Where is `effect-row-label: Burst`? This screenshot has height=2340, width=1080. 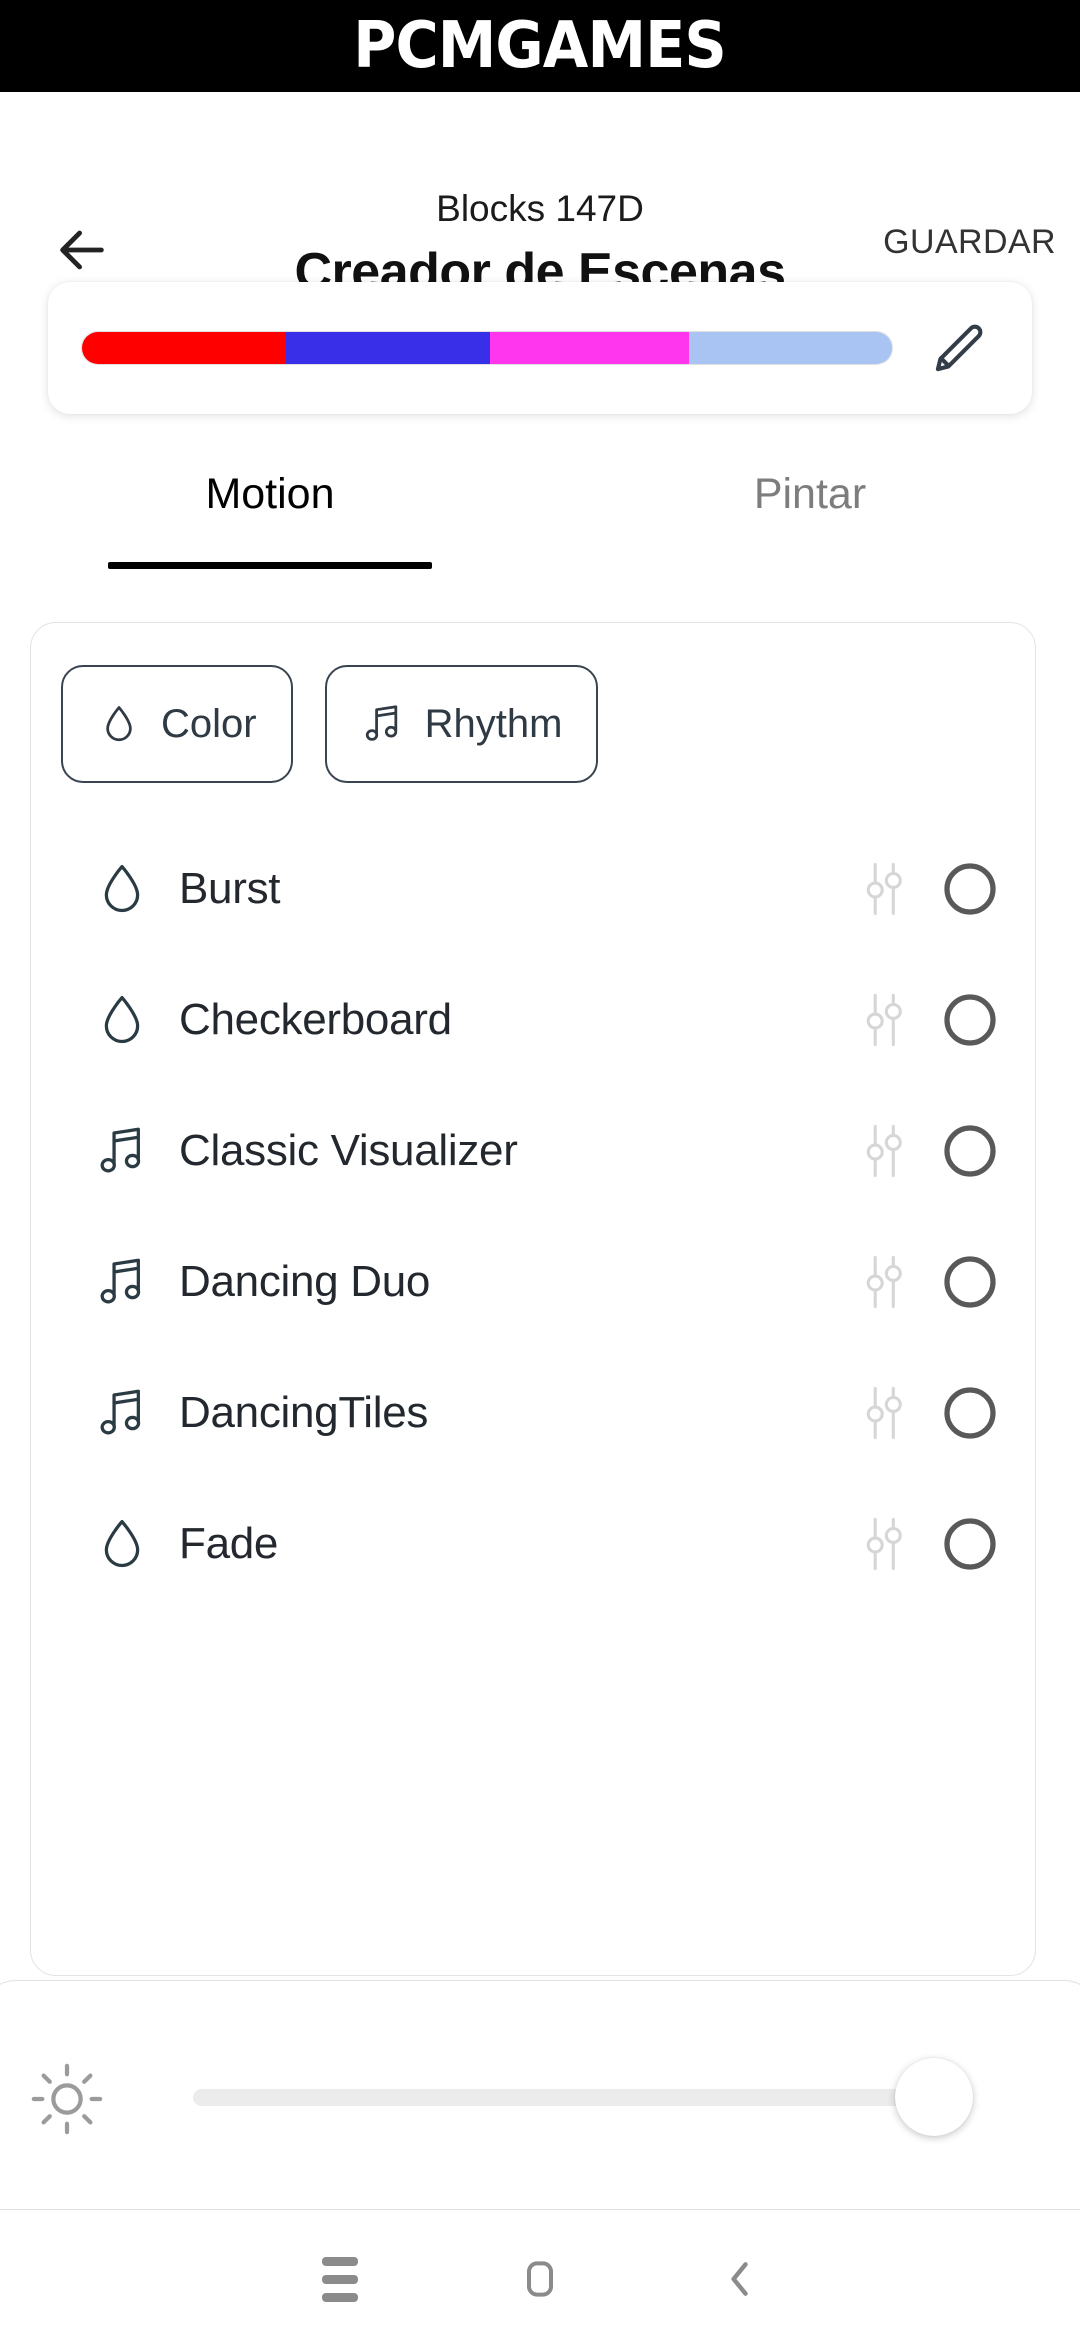 effect-row-label: Burst is located at coordinates (230, 888).